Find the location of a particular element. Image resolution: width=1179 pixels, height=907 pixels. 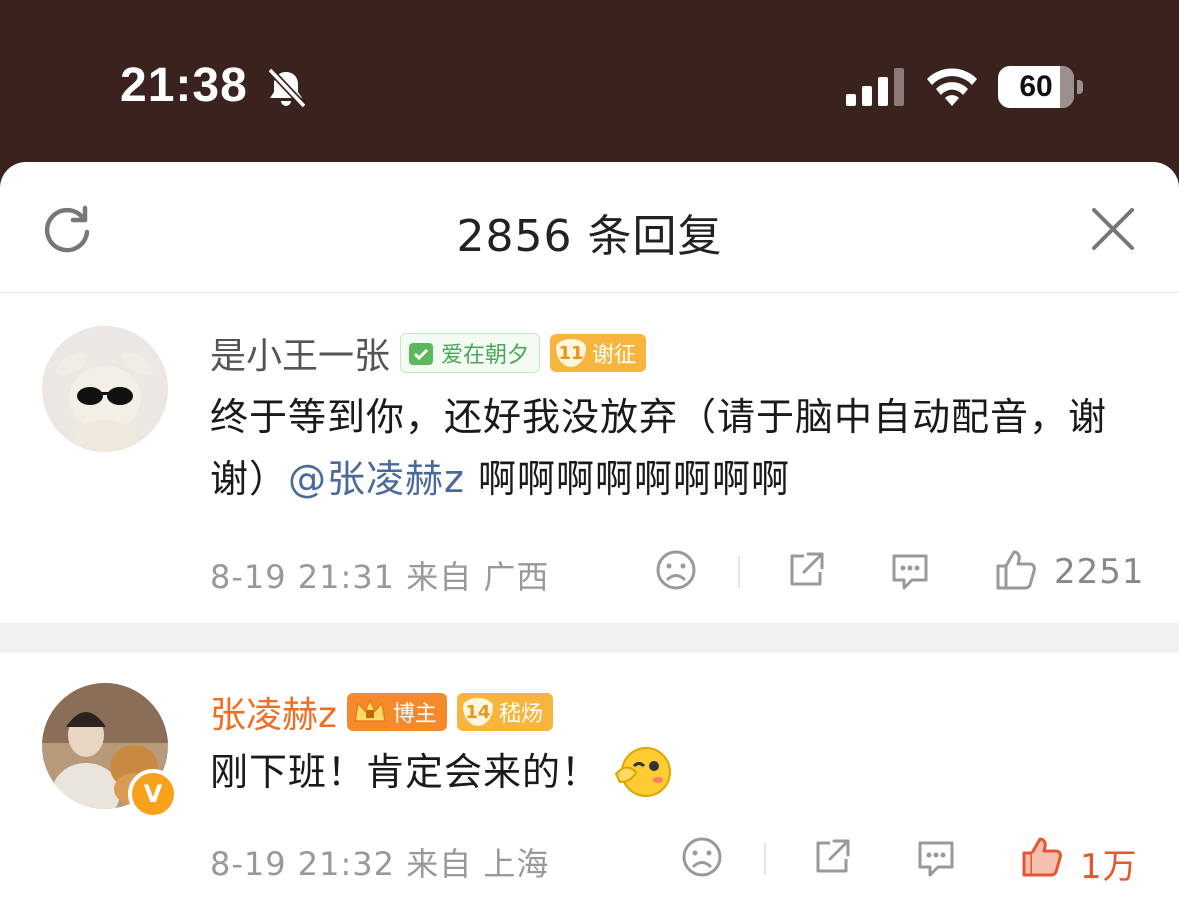

comment-body-tail: 啊啊啊啊啊啊啊啊 is located at coordinates (627, 479).